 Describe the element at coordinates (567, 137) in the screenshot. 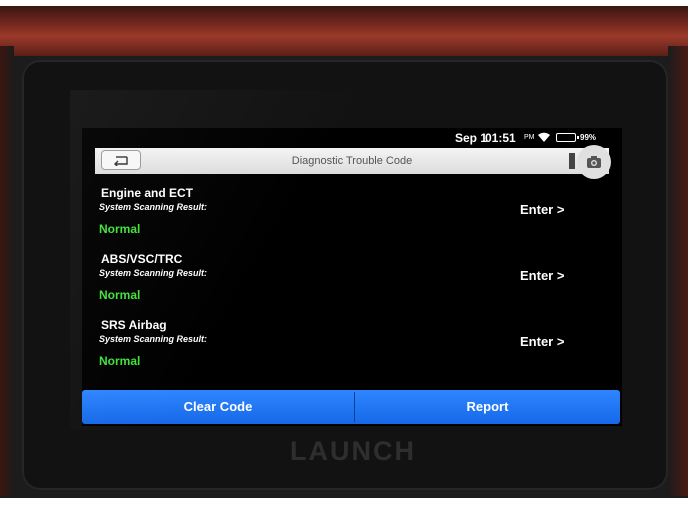

I see `battery-icon` at that location.